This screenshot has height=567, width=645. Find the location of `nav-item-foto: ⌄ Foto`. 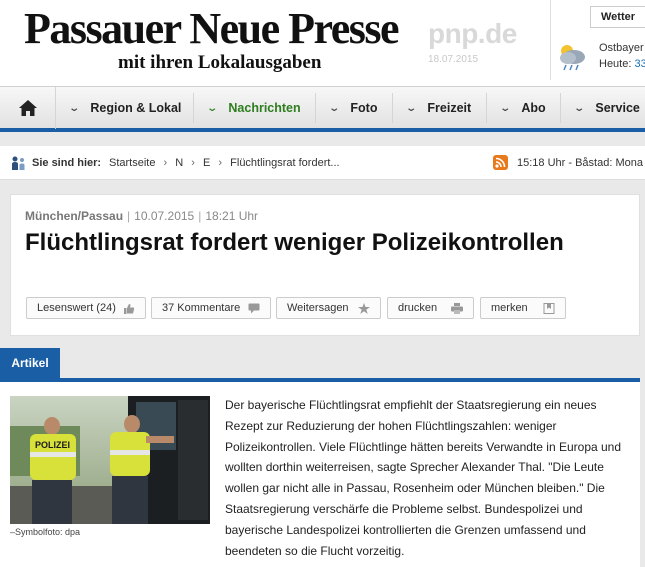

nav-item-foto: ⌄ Foto is located at coordinates (353, 108).